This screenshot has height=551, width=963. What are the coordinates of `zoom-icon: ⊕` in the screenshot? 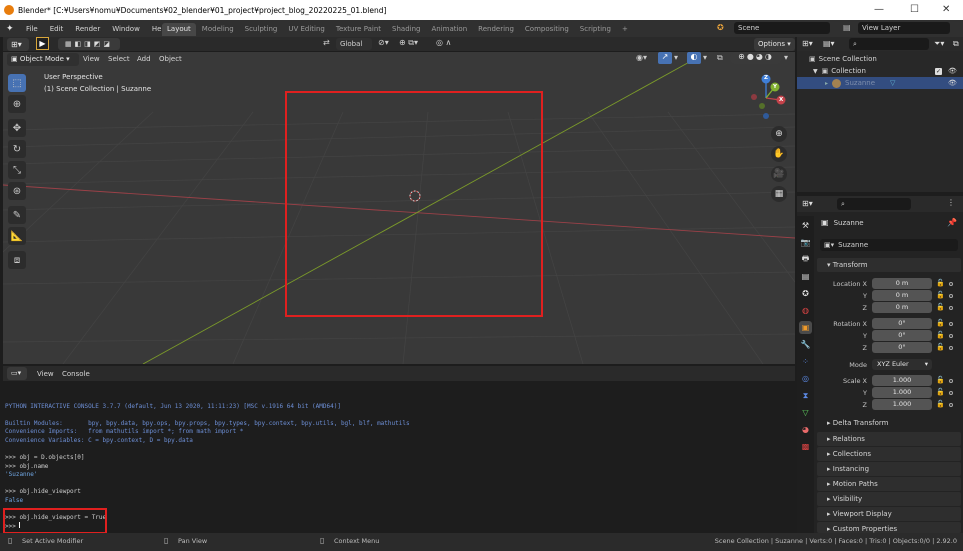 It's located at (779, 134).